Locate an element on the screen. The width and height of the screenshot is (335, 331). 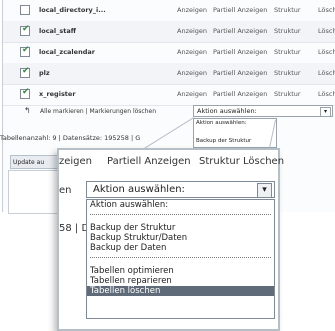
dropdown-option: Backup Struktur/Daten is located at coordinates (180, 238).